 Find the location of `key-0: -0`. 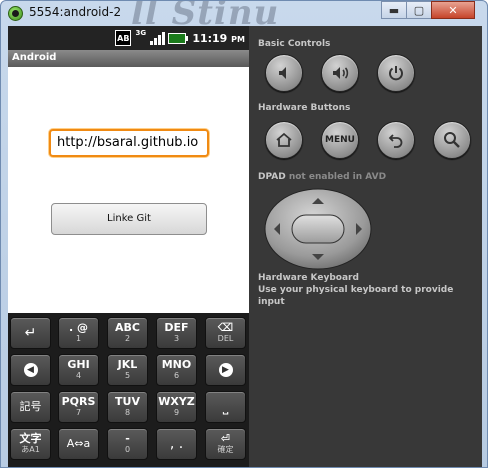

key-0: -0 is located at coordinates (127, 444).